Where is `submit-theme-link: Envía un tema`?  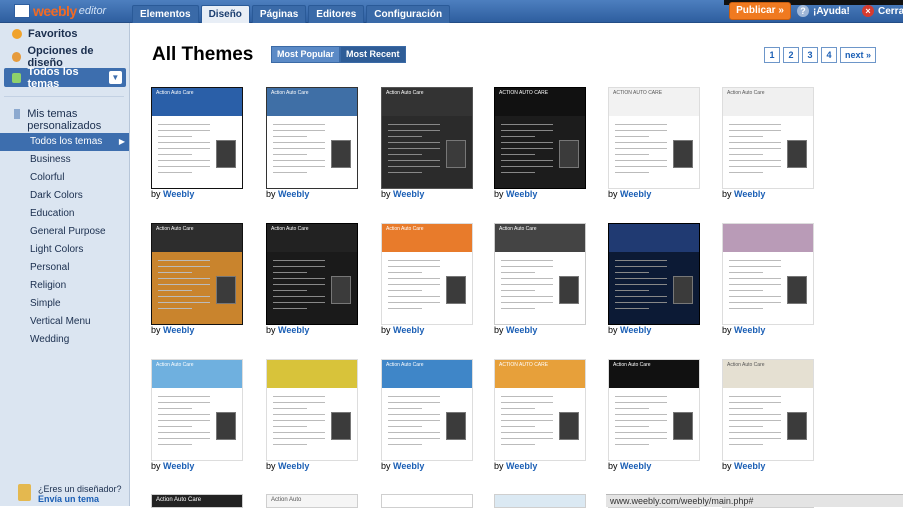
submit-theme-link: Envía un tema is located at coordinates (68, 499).